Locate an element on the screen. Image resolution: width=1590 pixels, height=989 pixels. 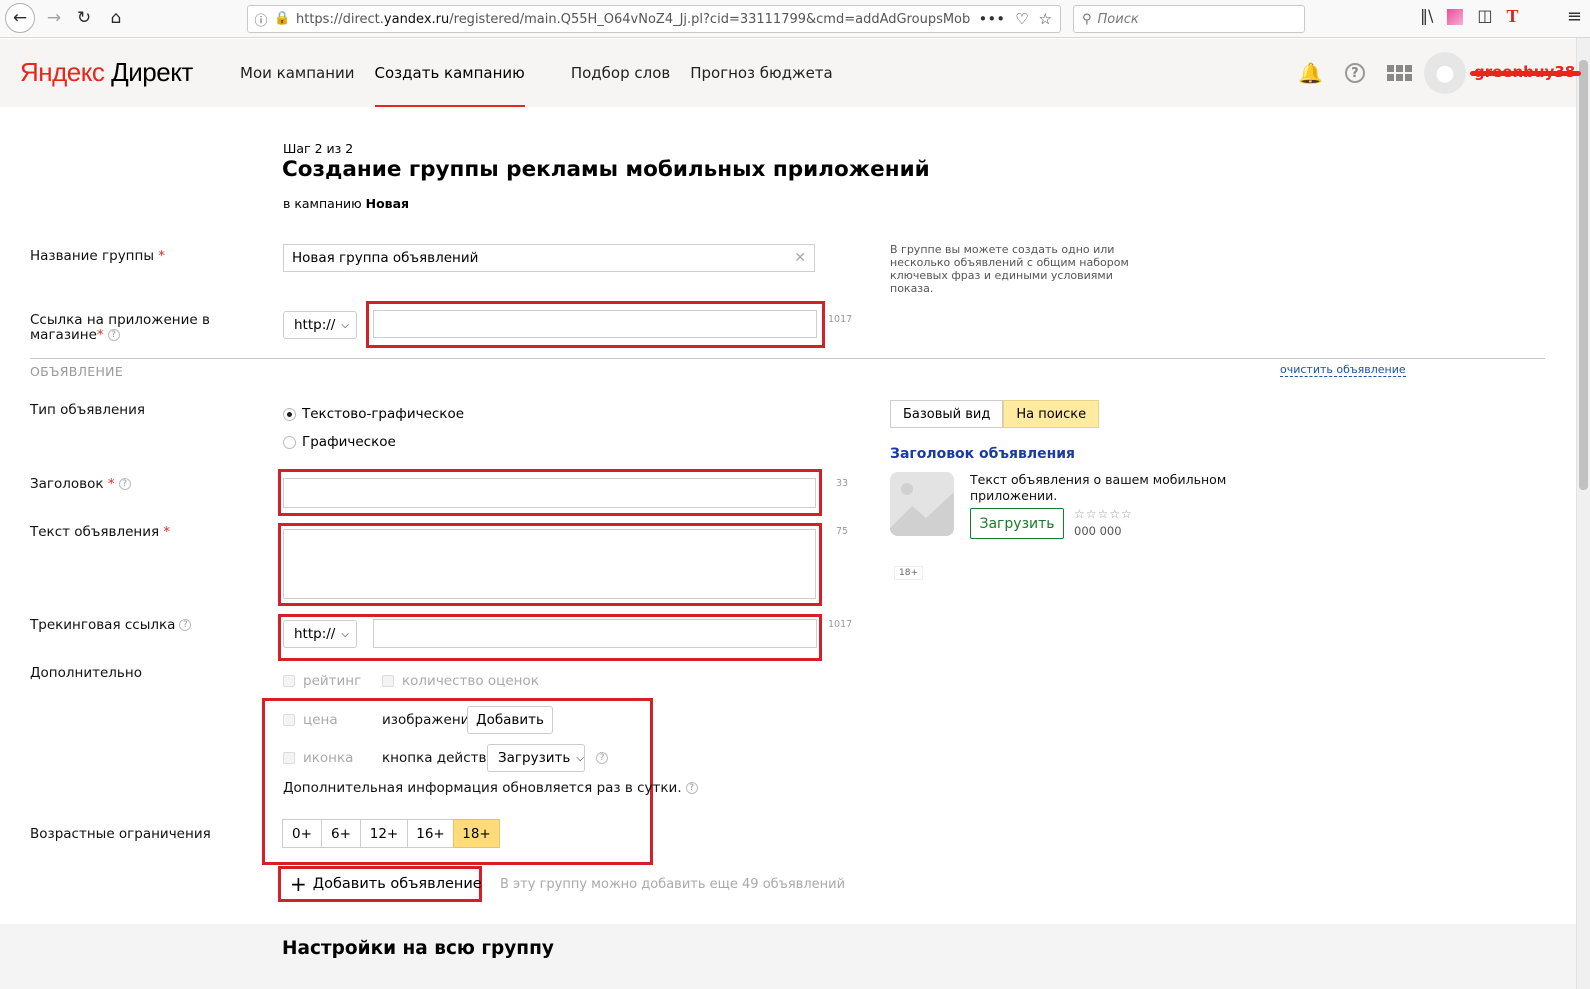
checkbox-icon: иконка is located at coordinates (318, 758).